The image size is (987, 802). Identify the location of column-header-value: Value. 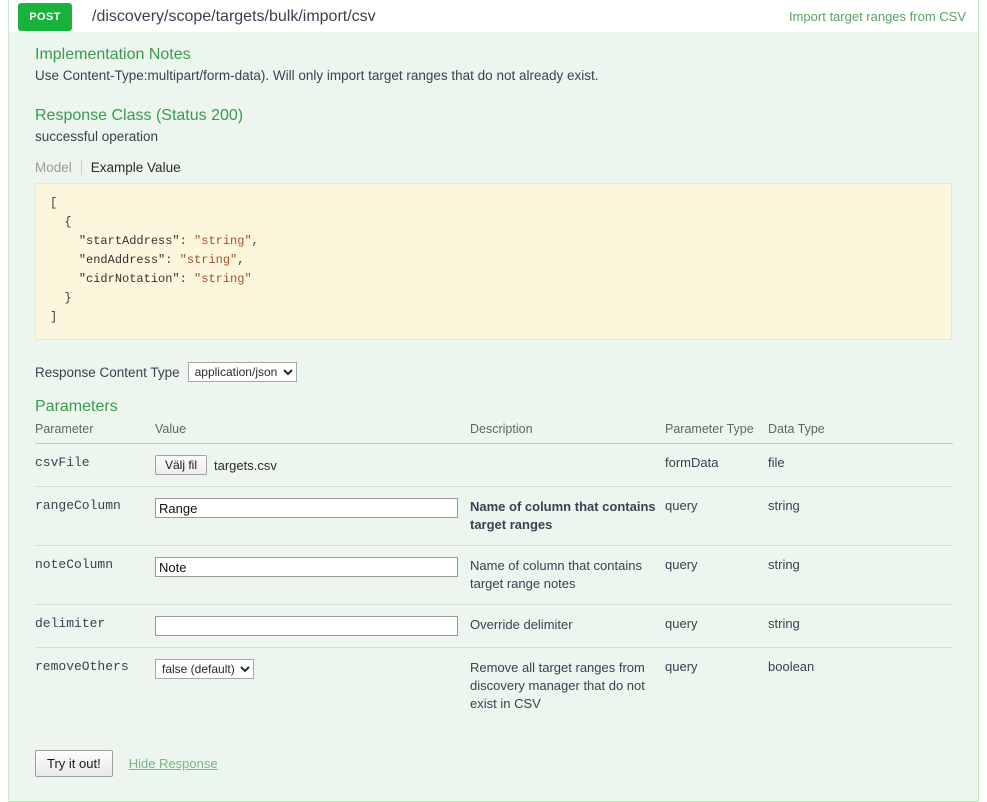
(312, 432).